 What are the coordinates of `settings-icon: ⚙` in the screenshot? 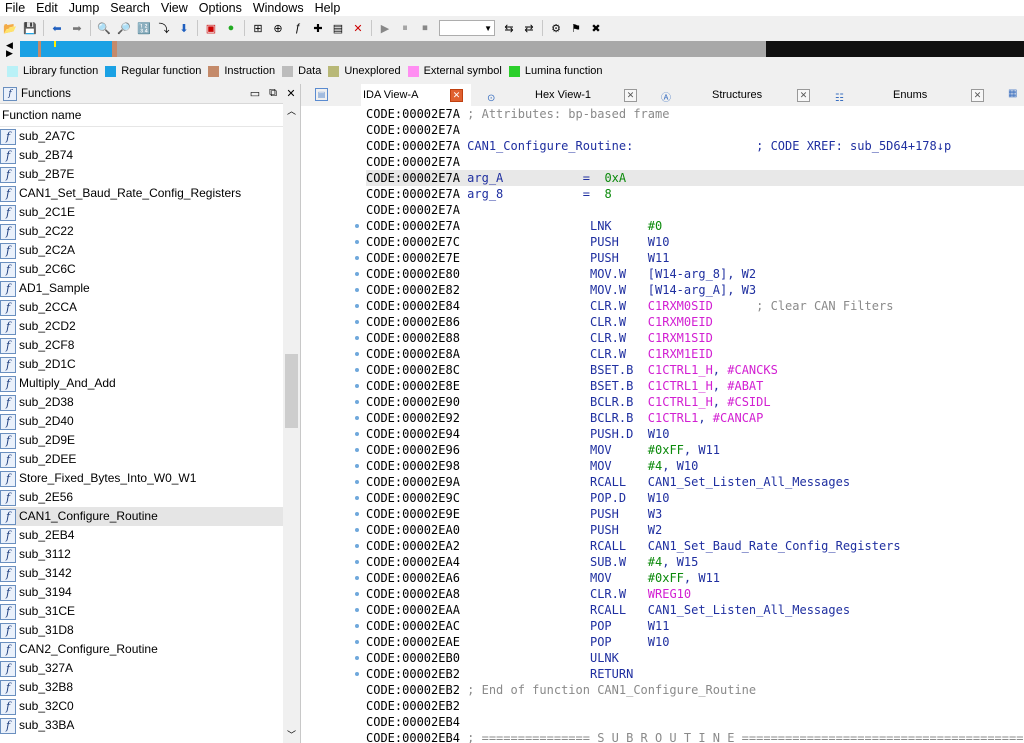 It's located at (556, 28).